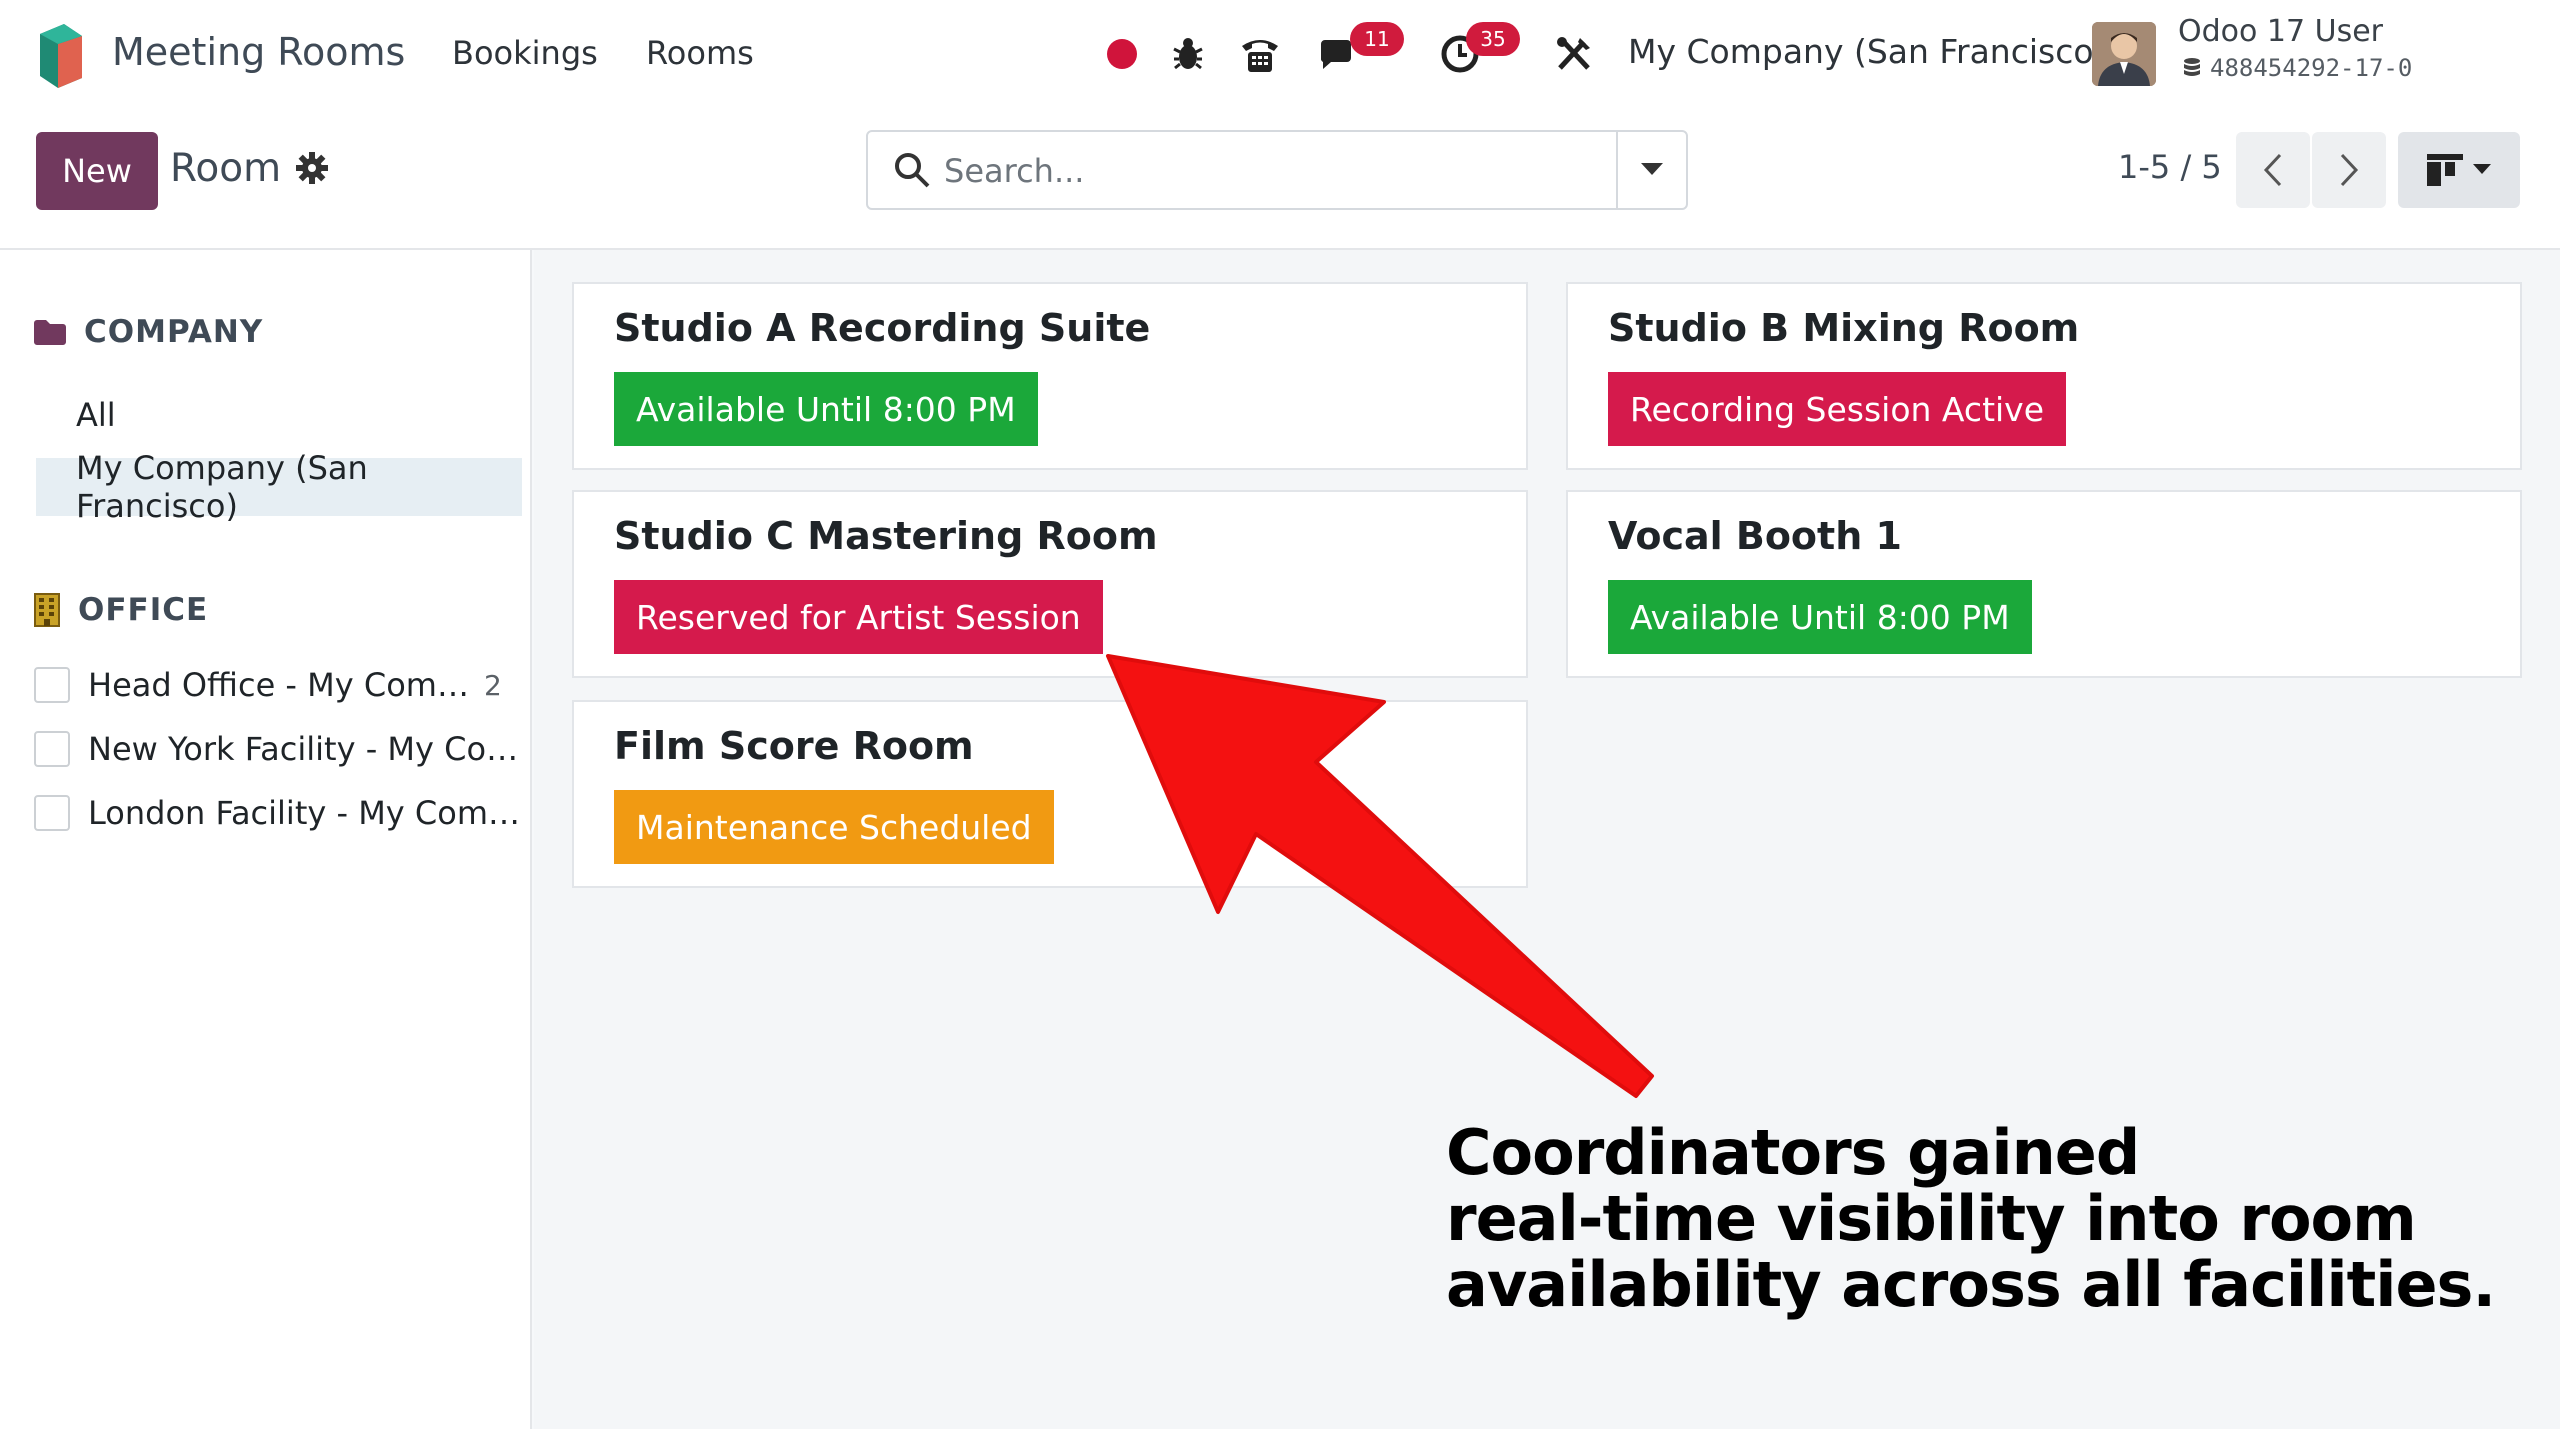 Image resolution: width=2560 pixels, height=1429 pixels. Describe the element at coordinates (2192, 67) in the screenshot. I see `database-icon` at that location.